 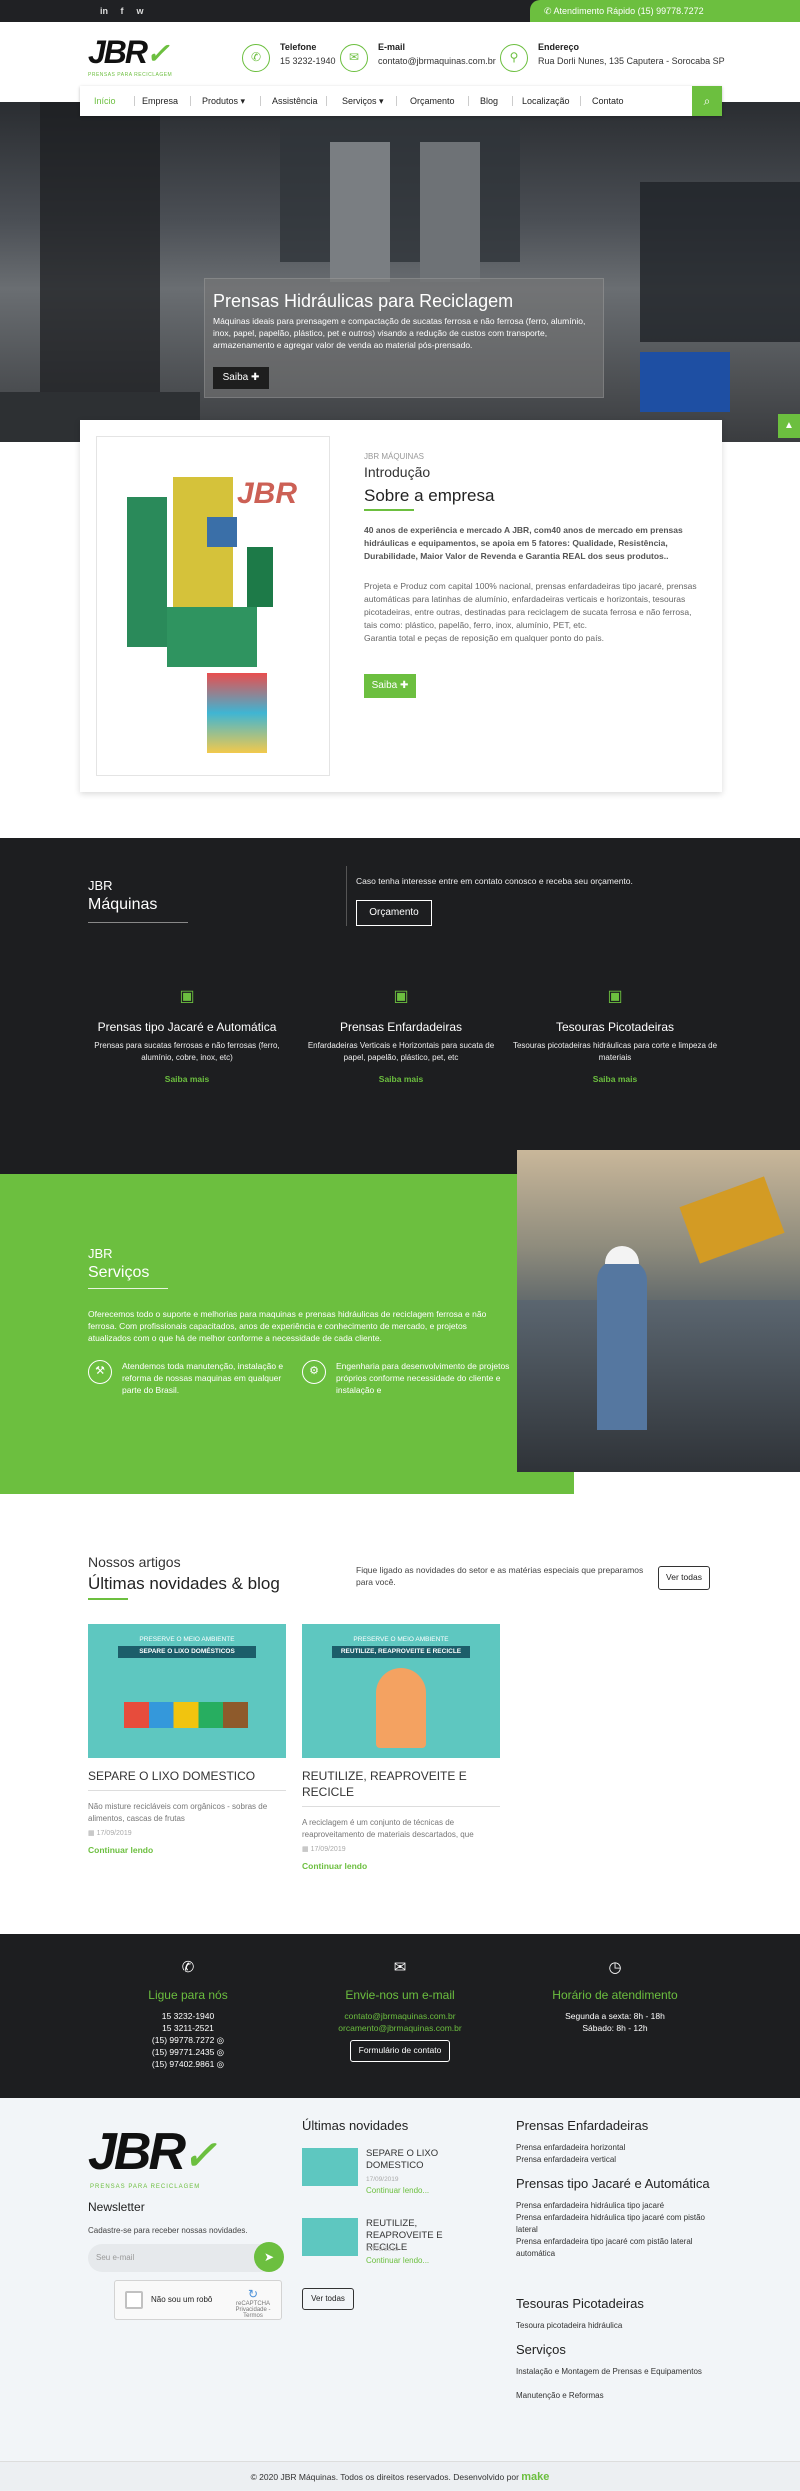 I want to click on nav-orcamento: Orçamento, so click(x=432, y=101).